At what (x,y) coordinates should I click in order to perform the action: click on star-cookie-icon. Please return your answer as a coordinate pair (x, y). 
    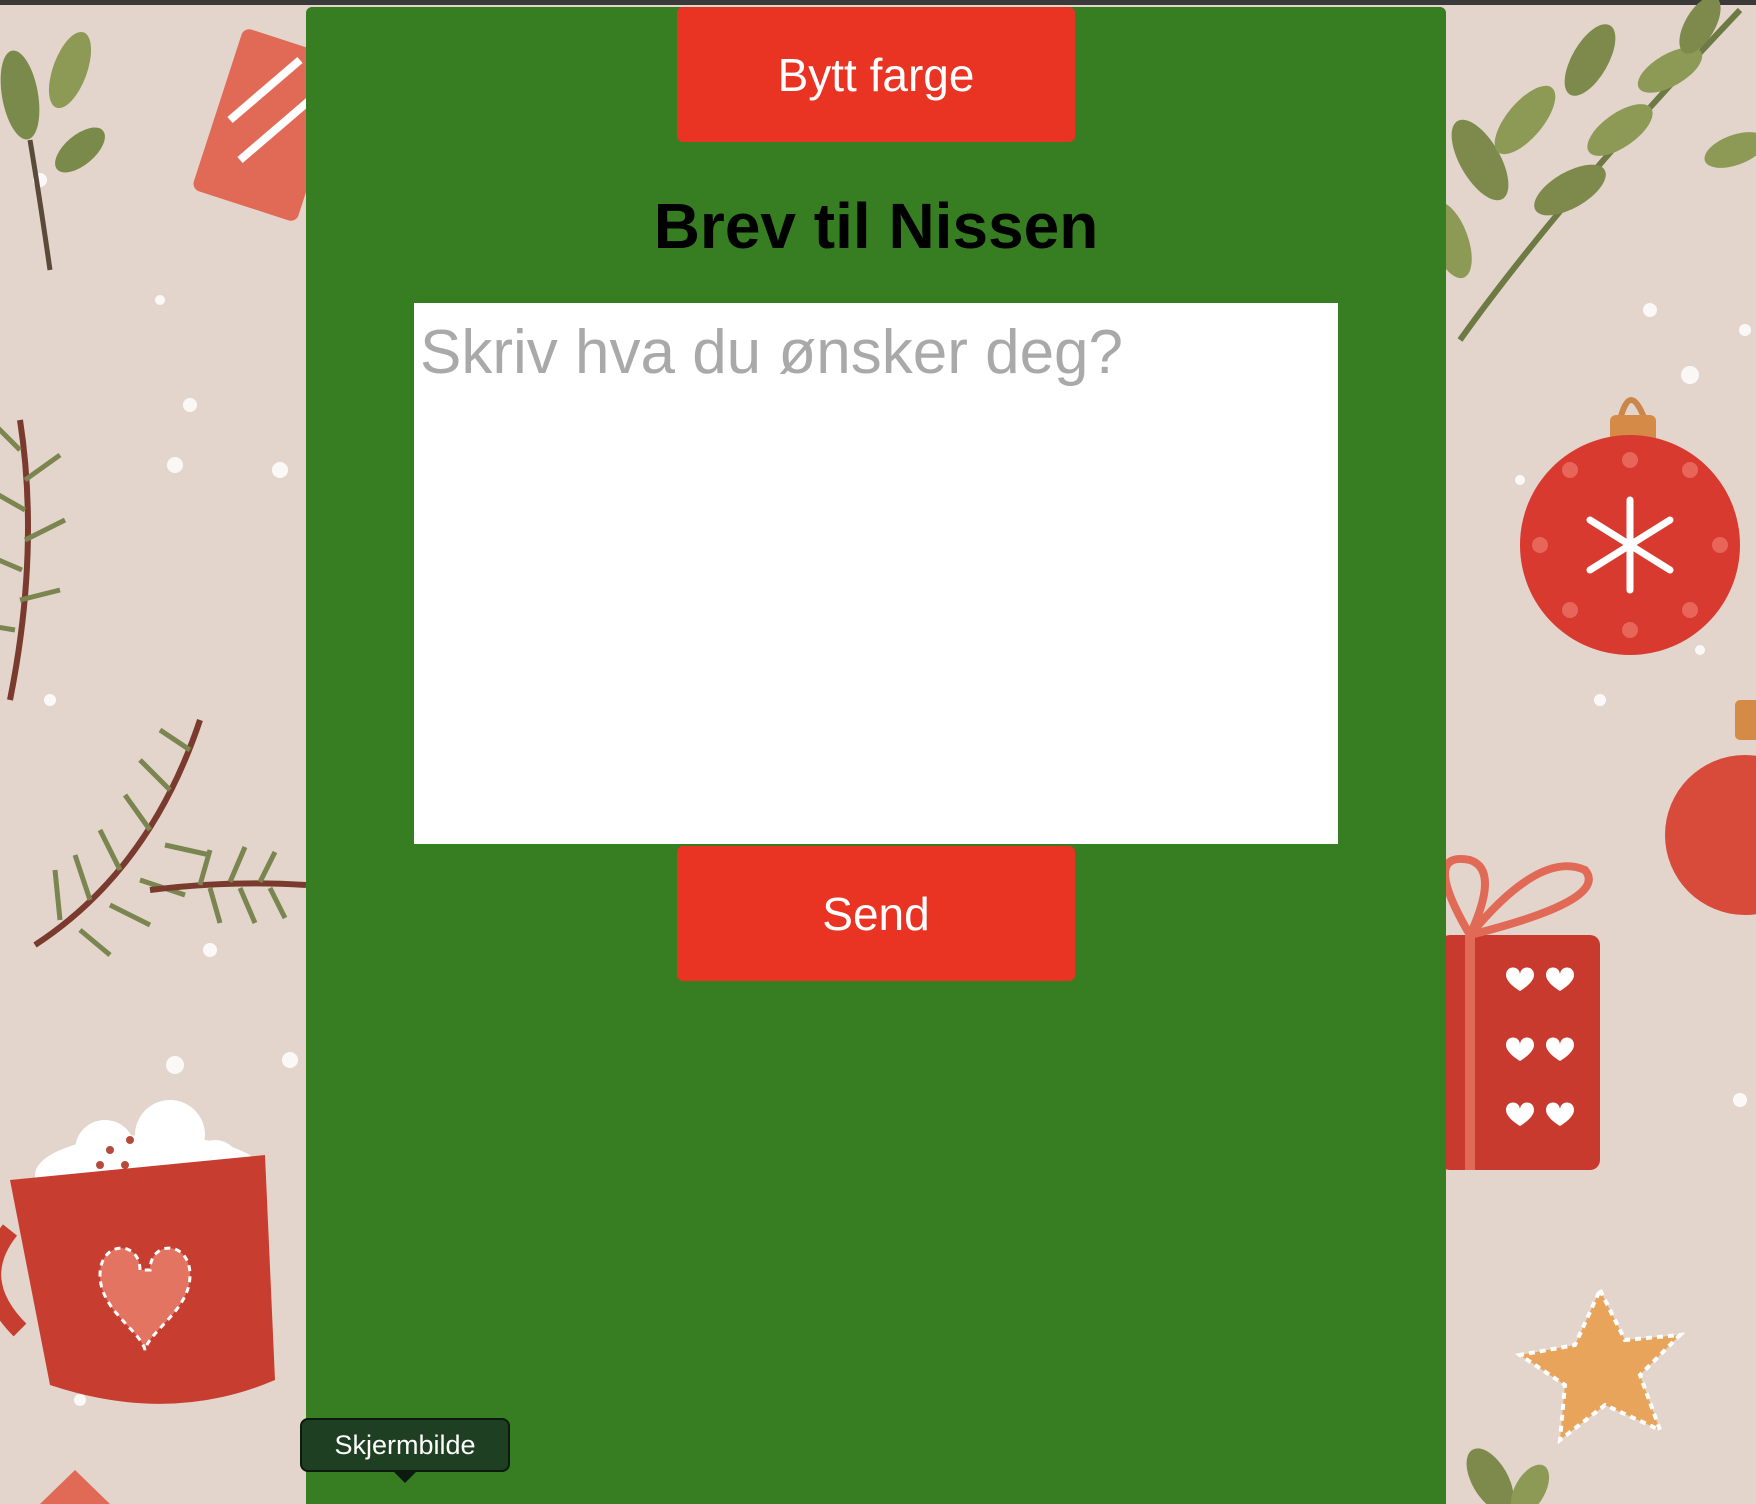
    Looking at the image, I should click on (1600, 1365).